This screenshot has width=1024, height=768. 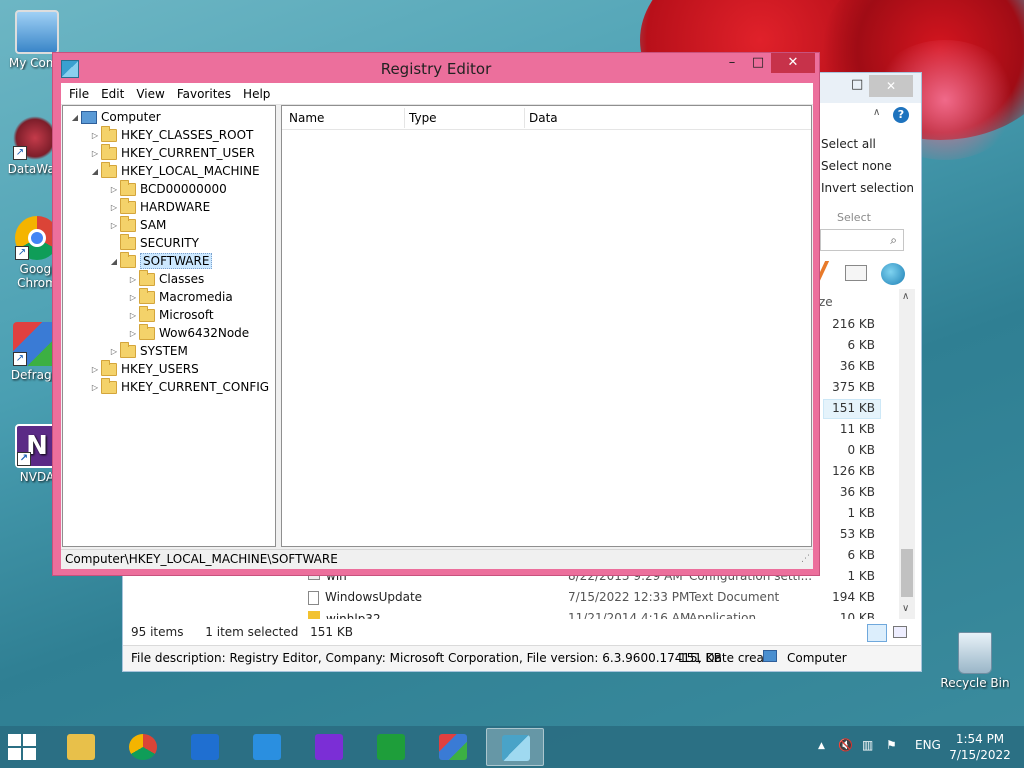 I want to click on defraggler-icon: ↗, so click(x=35, y=344).